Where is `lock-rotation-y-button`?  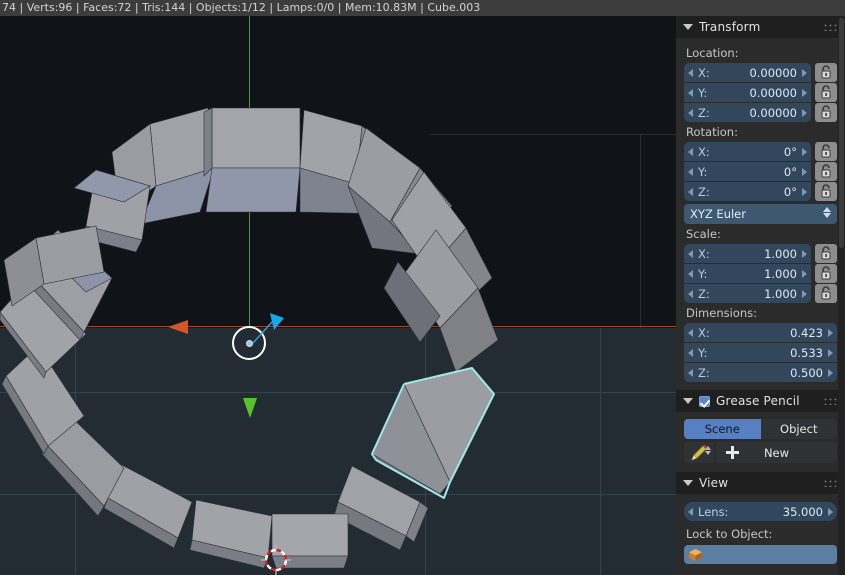
lock-rotation-y-button is located at coordinates (826, 171).